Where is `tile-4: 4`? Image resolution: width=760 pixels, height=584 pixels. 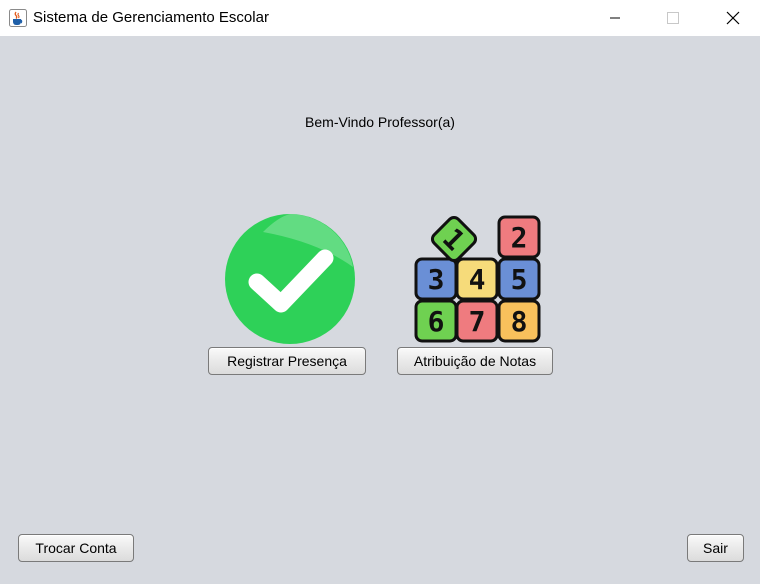
tile-4: 4 is located at coordinates (477, 279).